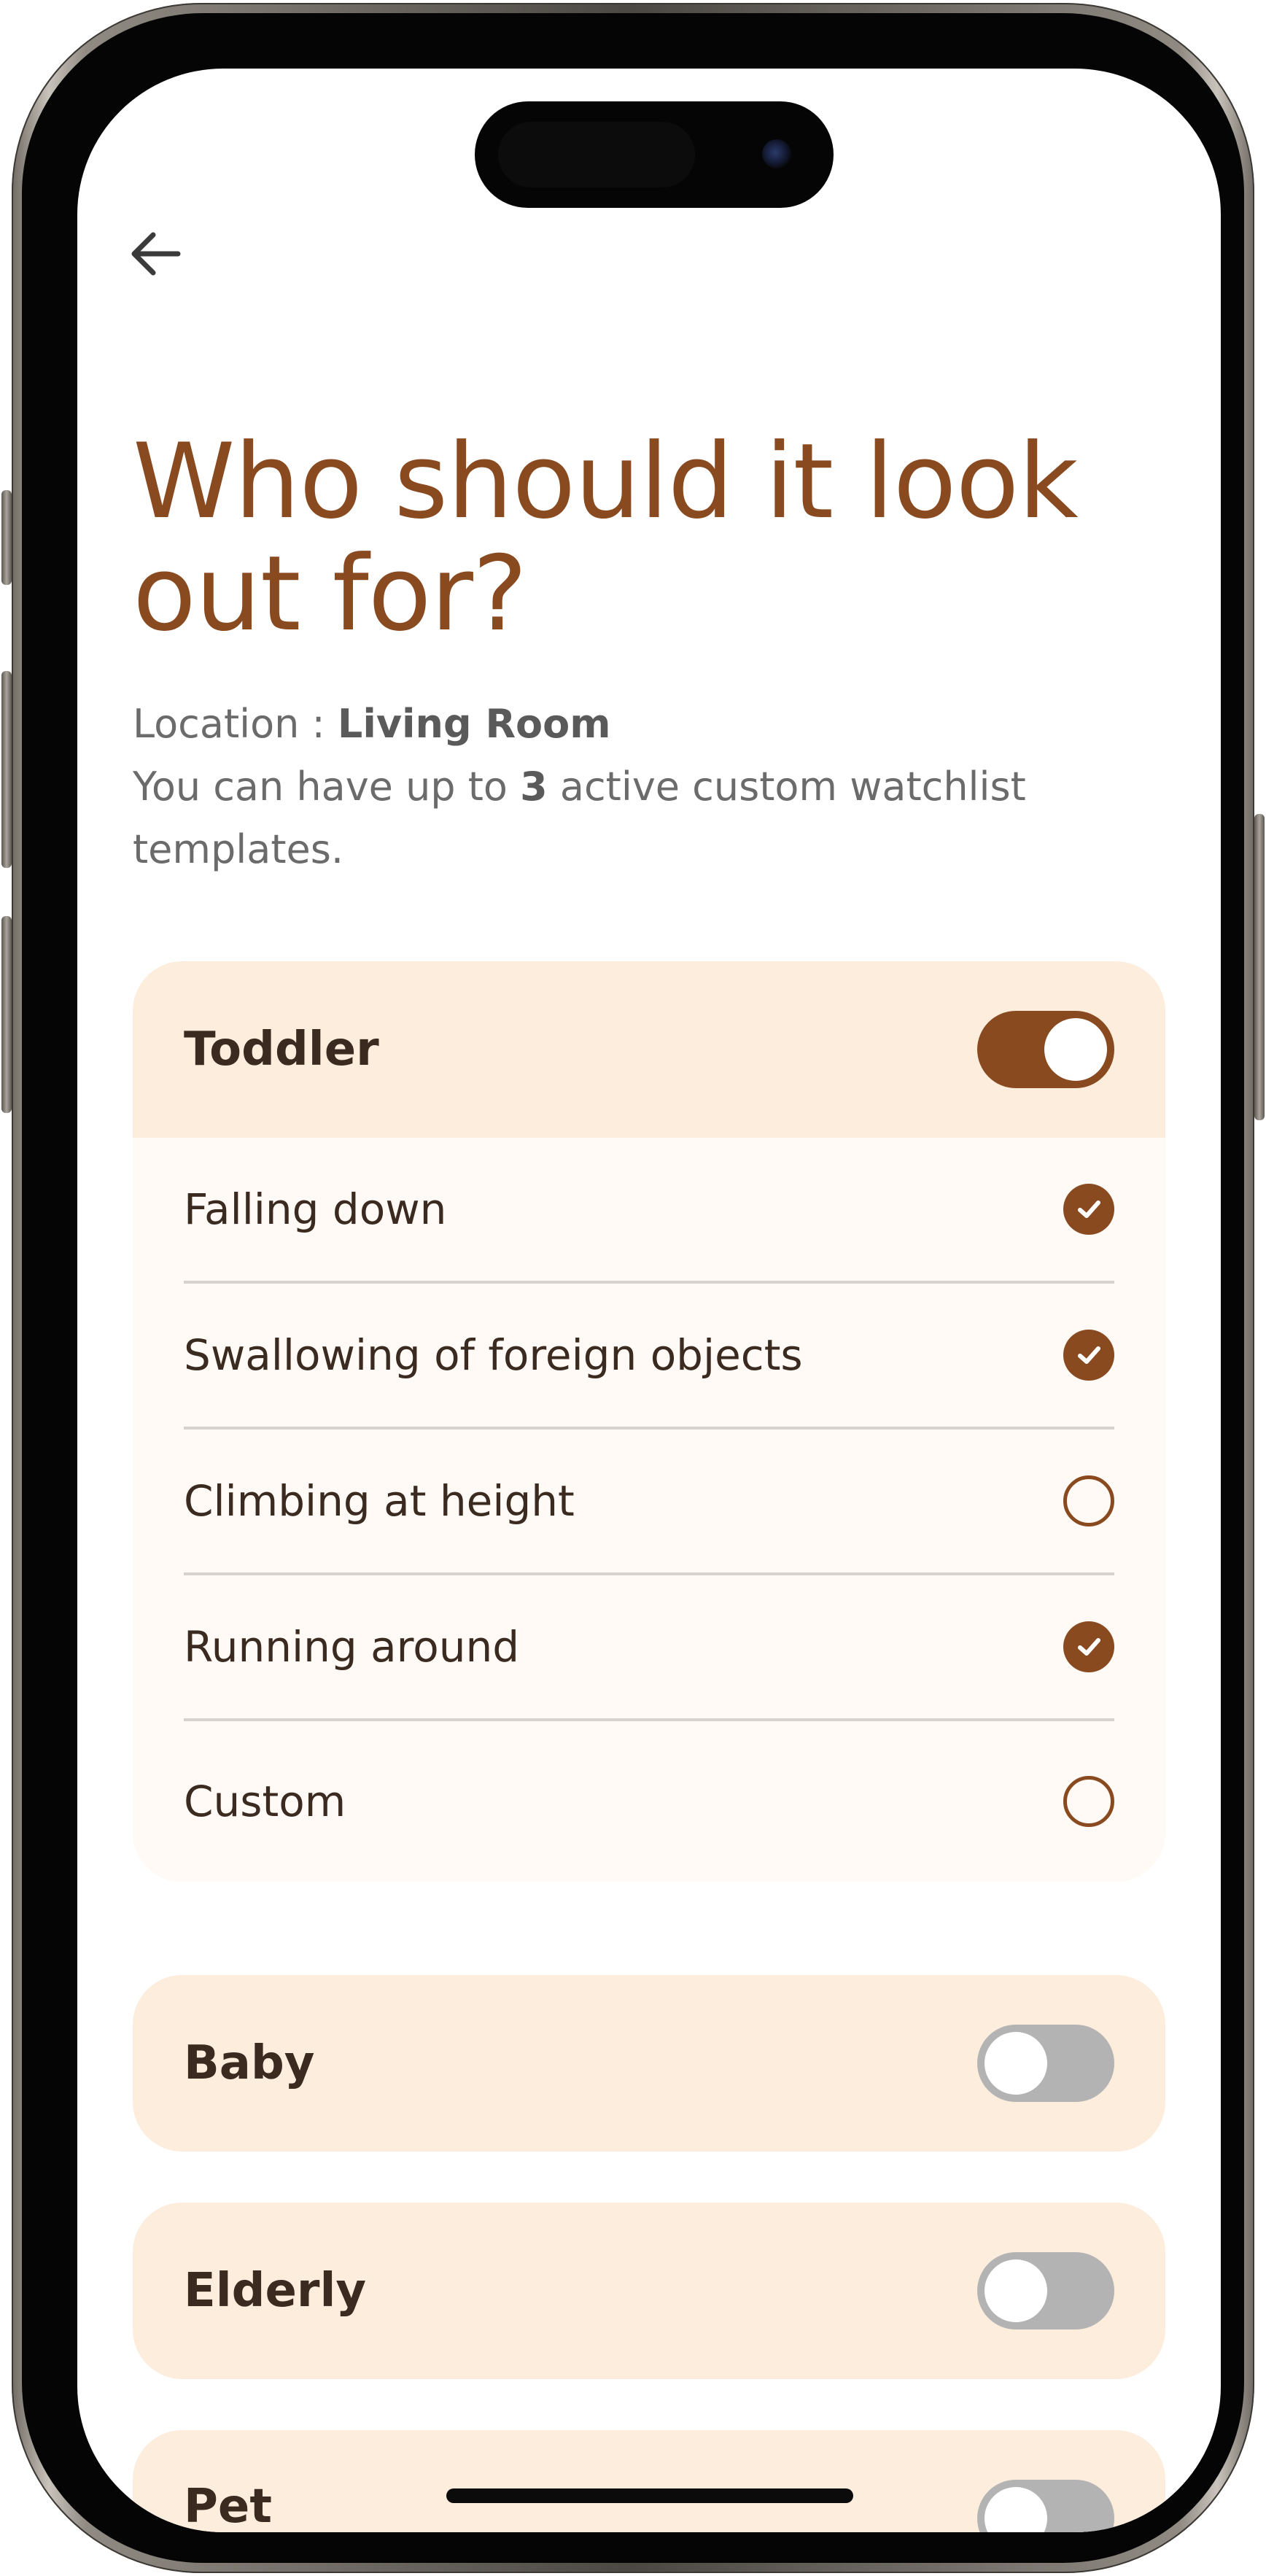  I want to click on card-header: Baby, so click(649, 2064).